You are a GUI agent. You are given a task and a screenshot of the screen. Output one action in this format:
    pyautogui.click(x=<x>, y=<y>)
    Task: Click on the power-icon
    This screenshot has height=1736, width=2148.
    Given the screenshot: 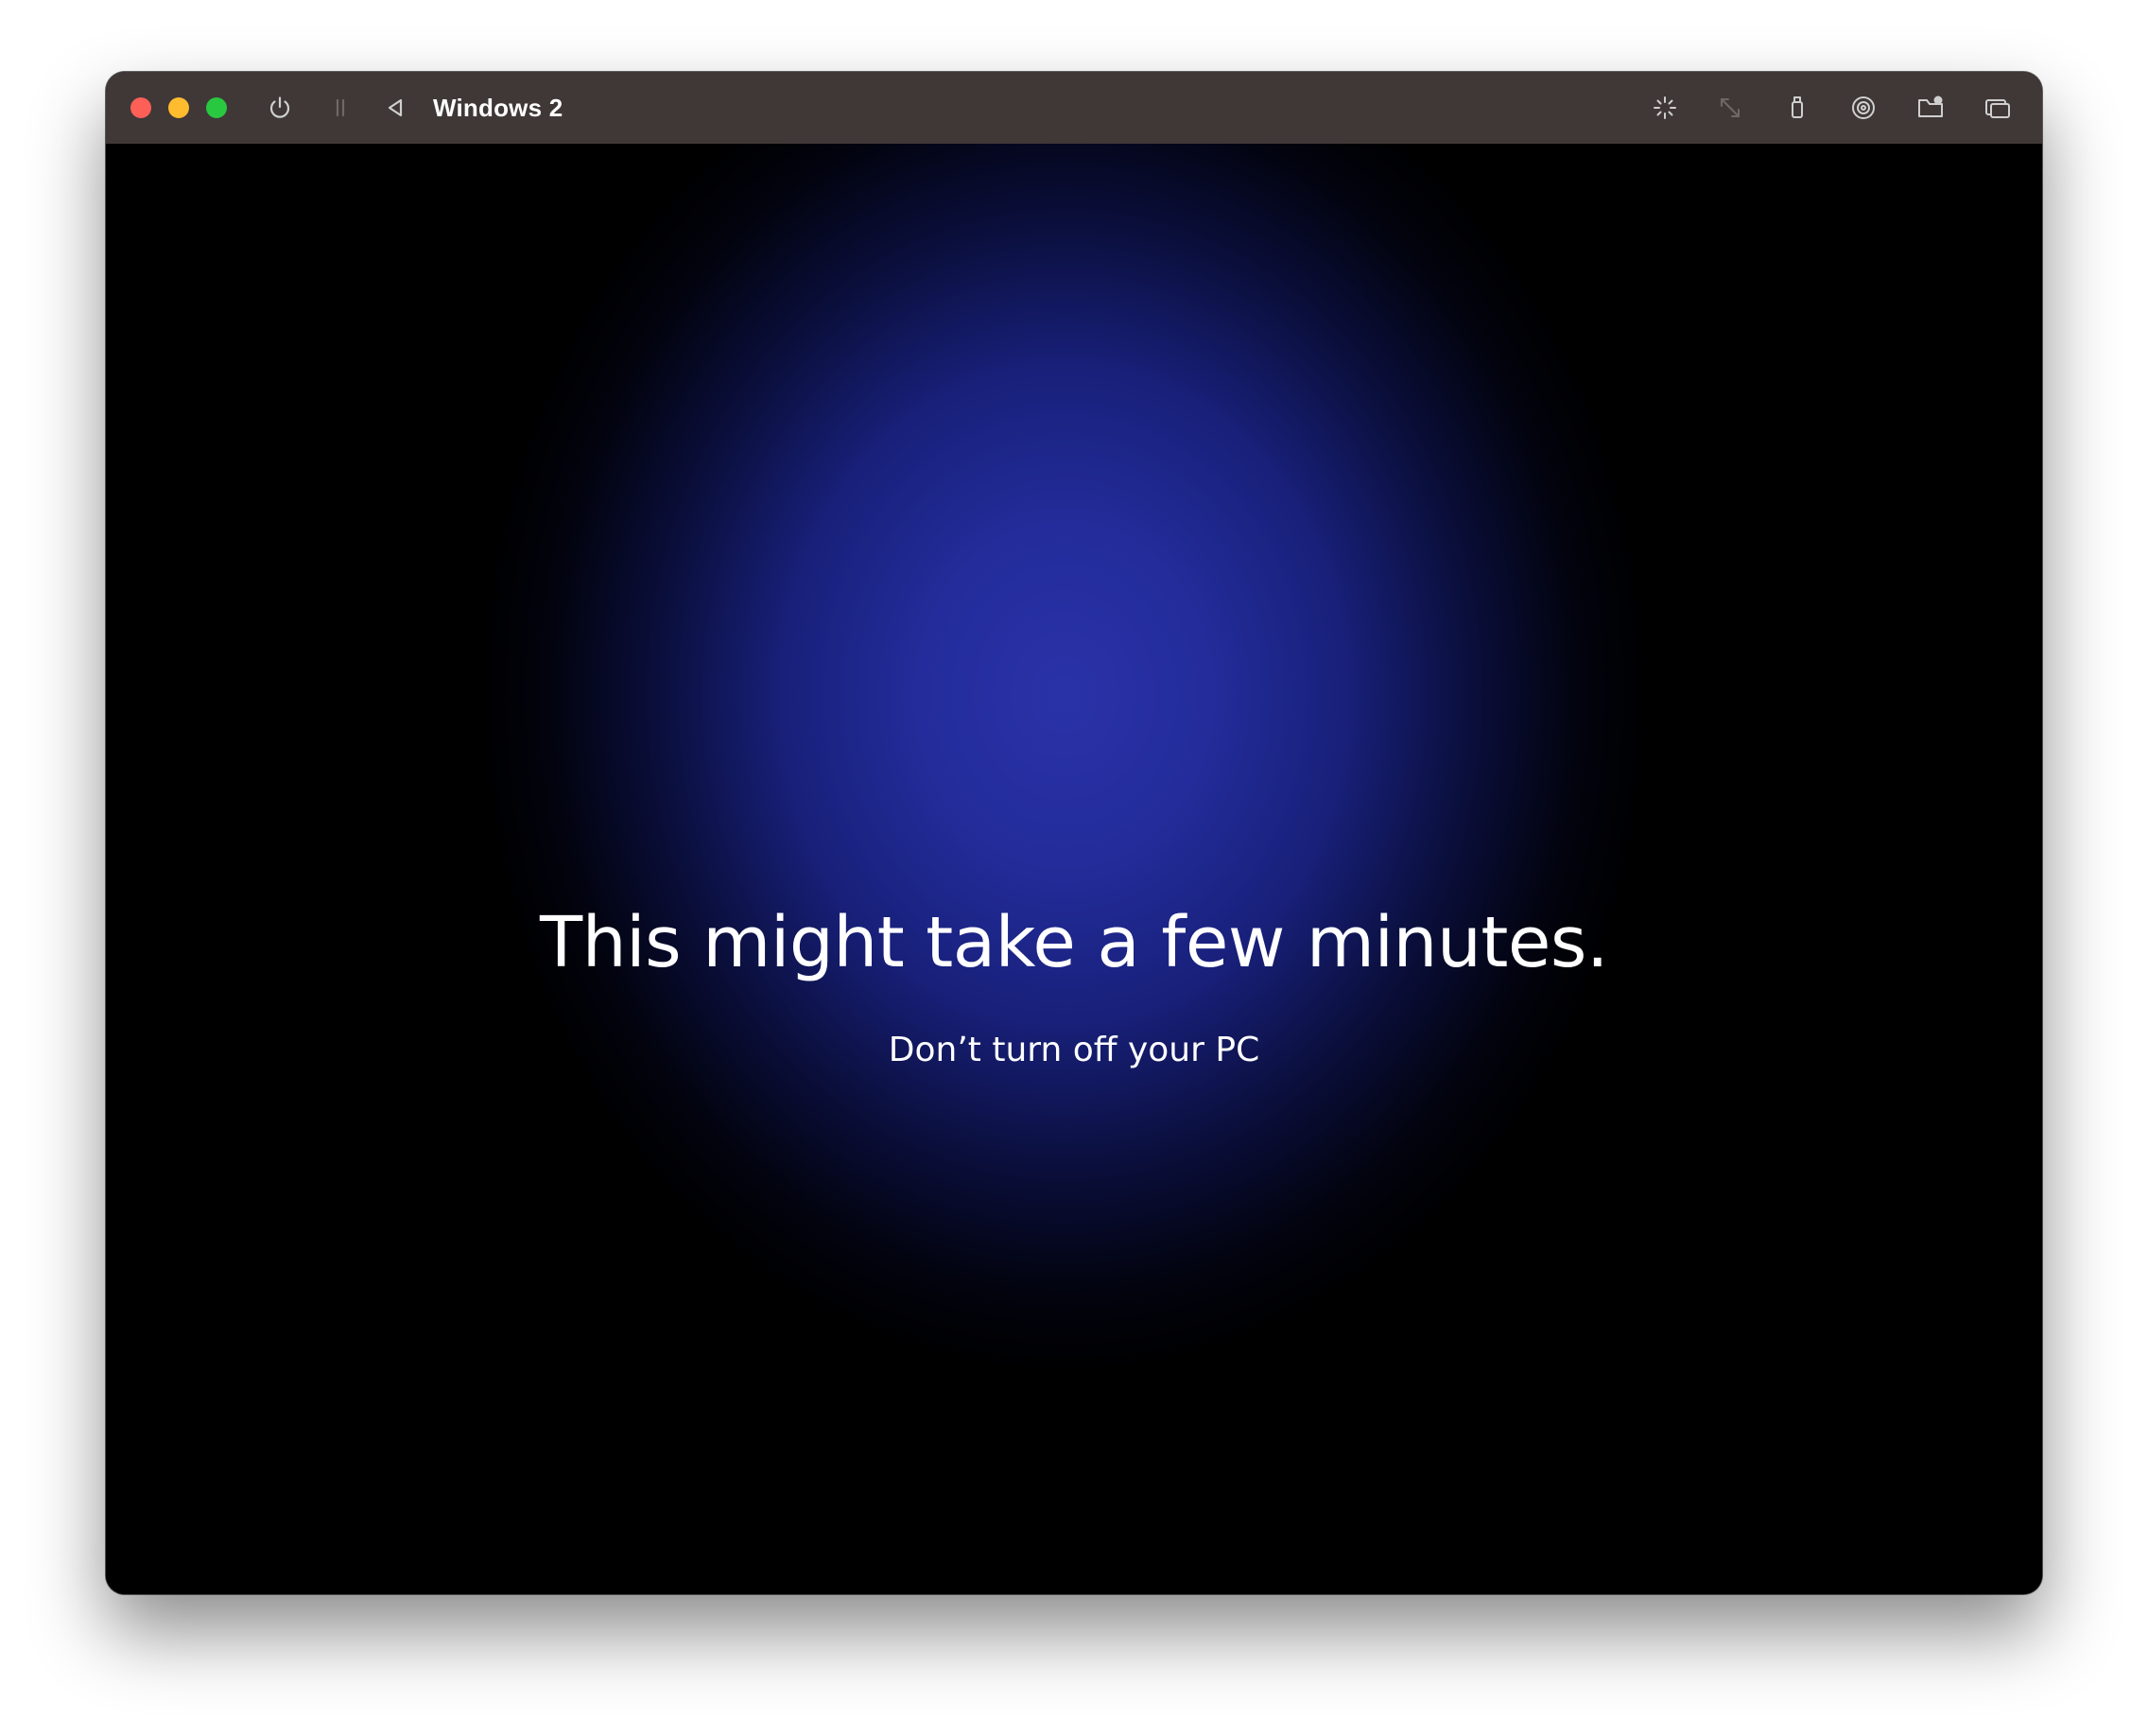 What is the action you would take?
    pyautogui.click(x=280, y=108)
    